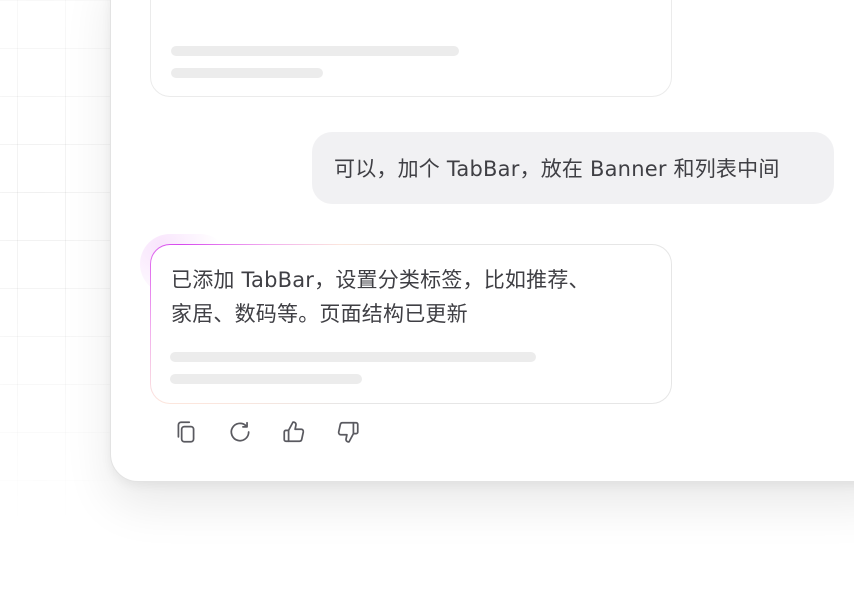 Image resolution: width=854 pixels, height=604 pixels. I want to click on user-message-text: 可以，加个 TabBar，放在 Banner 和列表中间, so click(557, 169).